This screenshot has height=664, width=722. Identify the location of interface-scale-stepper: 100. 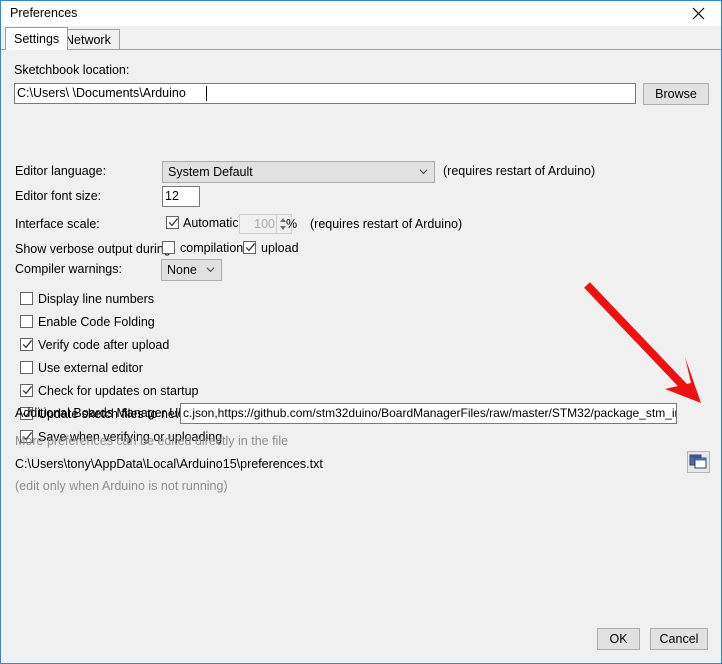
(265, 224).